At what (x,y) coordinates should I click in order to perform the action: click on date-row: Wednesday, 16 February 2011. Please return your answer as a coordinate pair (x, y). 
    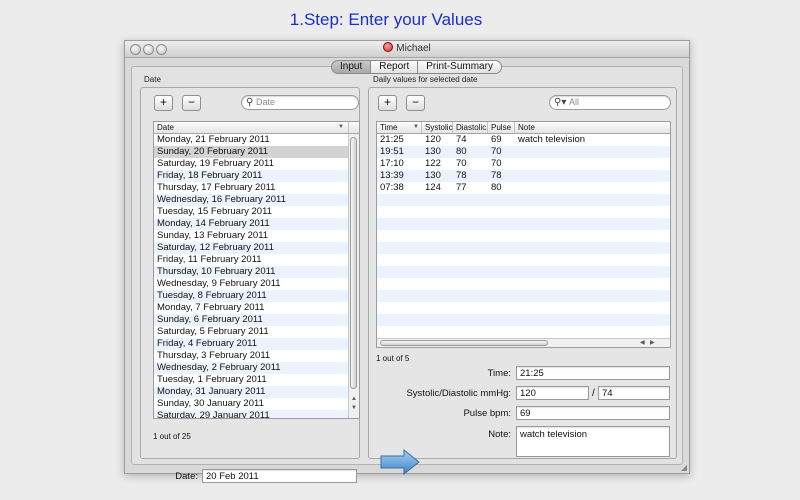
    Looking at the image, I should click on (251, 200).